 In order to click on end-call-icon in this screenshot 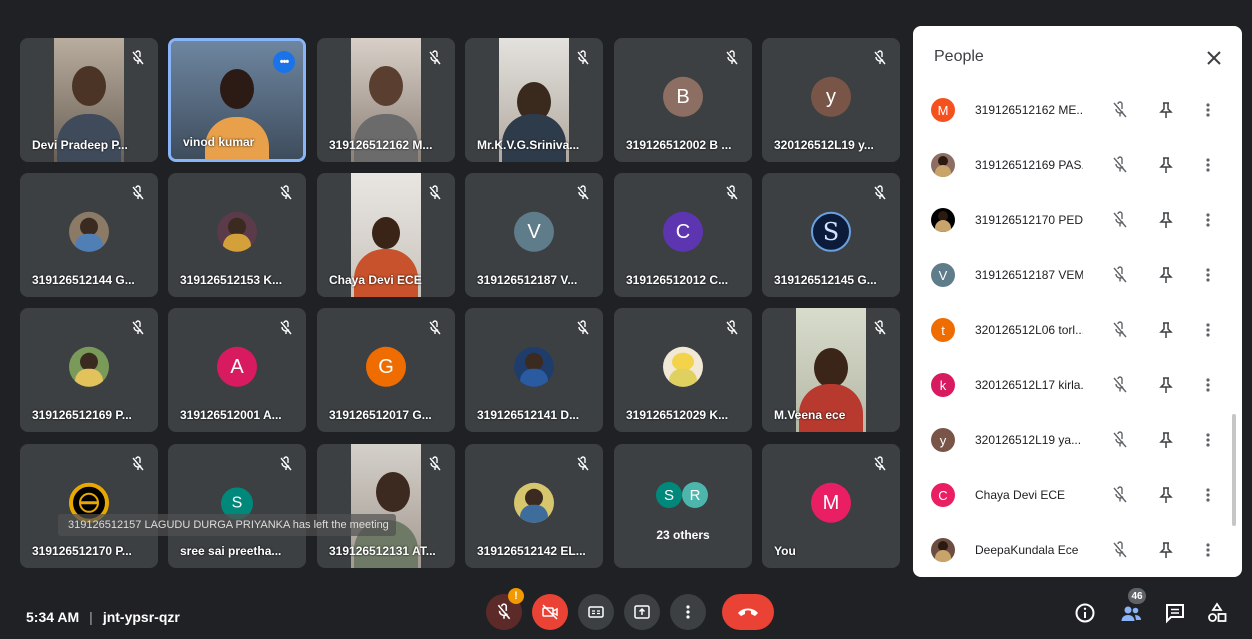, I will do `click(748, 612)`.